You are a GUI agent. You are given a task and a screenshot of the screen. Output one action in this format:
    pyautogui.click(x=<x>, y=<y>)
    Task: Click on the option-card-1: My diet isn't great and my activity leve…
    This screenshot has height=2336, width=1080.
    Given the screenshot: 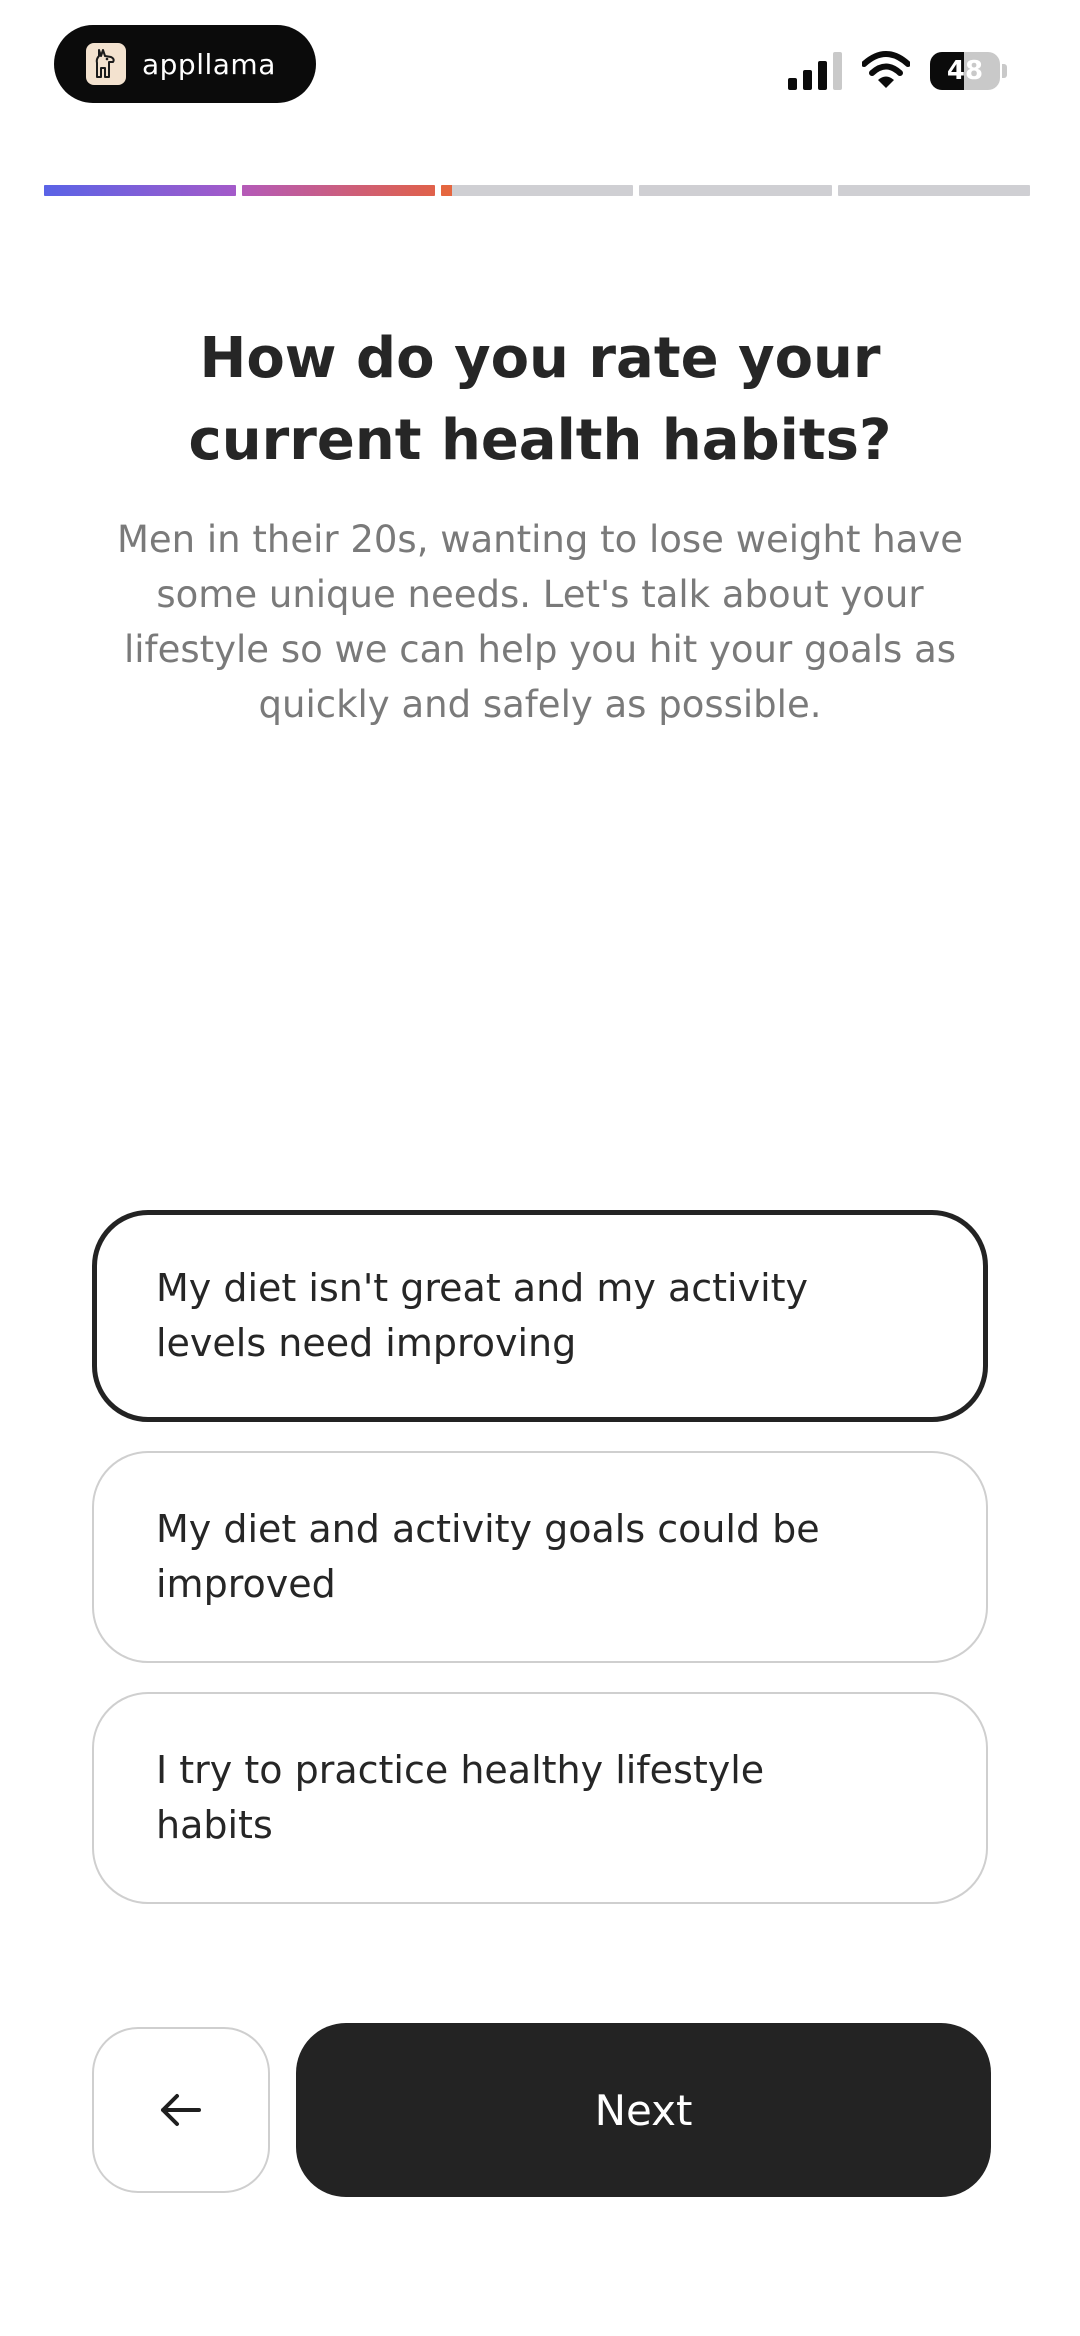 What is the action you would take?
    pyautogui.click(x=540, y=1316)
    